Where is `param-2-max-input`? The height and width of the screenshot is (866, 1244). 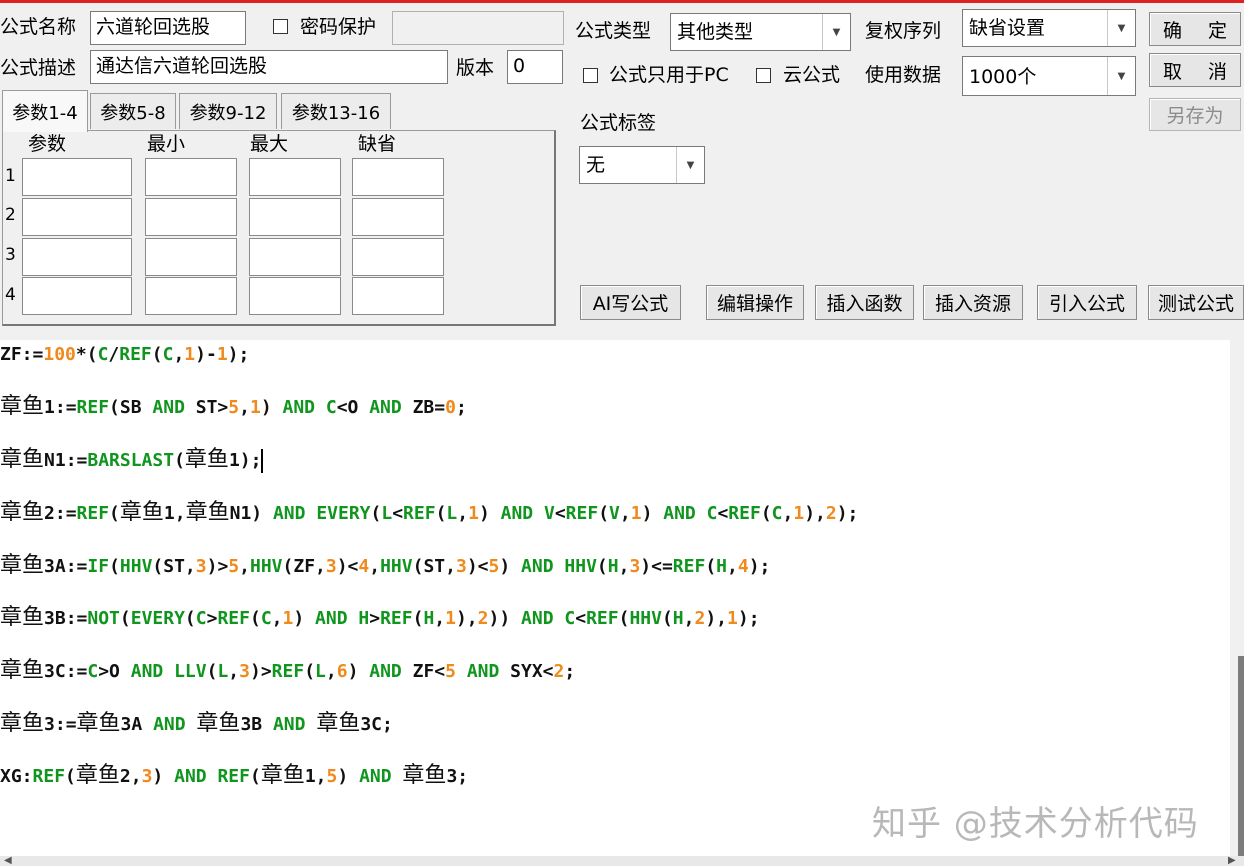 param-2-max-input is located at coordinates (295, 217).